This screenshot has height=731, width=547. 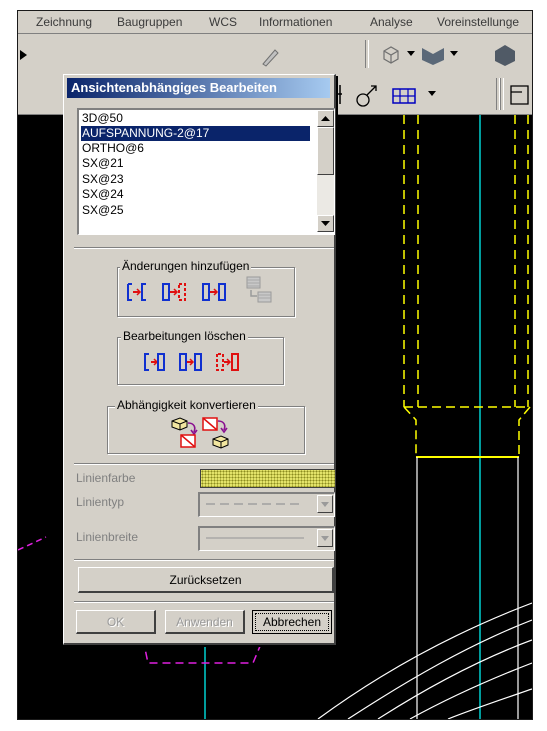 I want to click on line-type-combo, so click(x=266, y=504).